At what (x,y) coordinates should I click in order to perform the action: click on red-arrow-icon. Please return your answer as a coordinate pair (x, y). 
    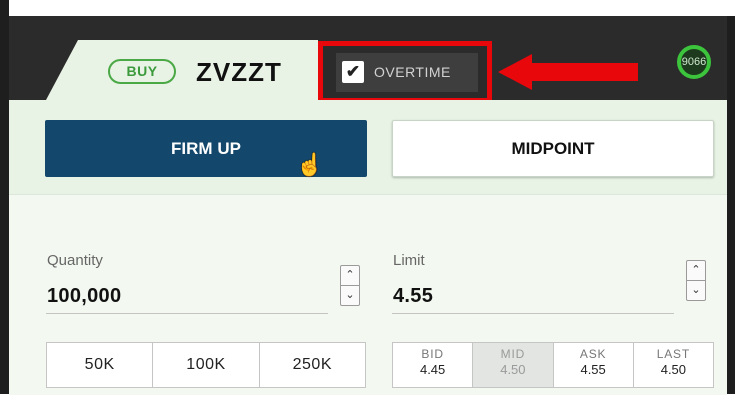
    Looking at the image, I should click on (568, 72).